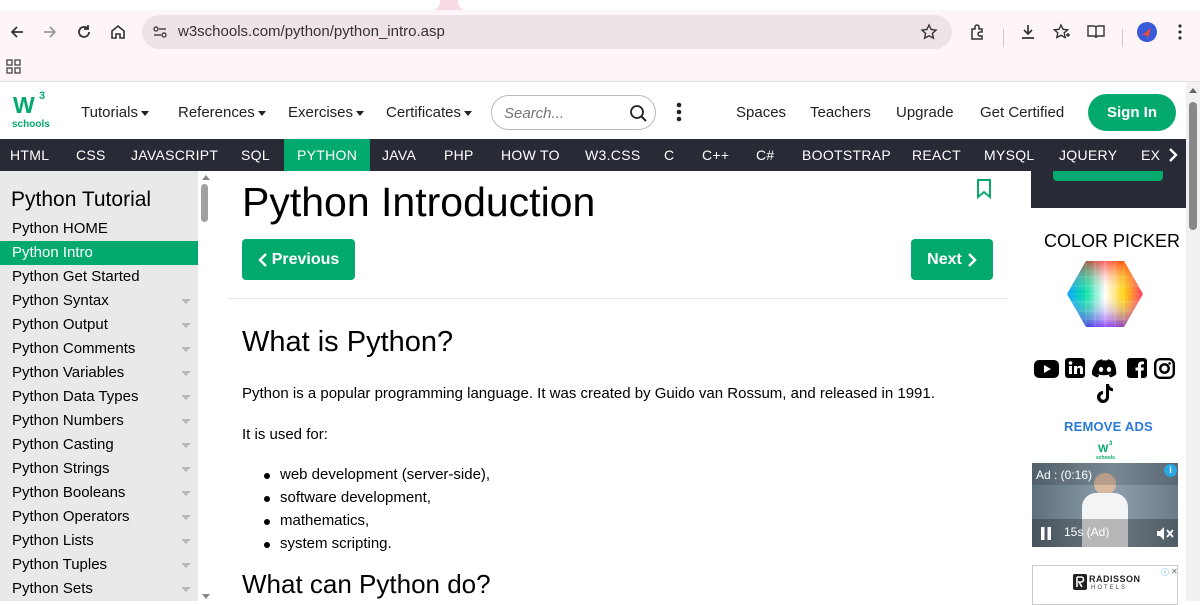 The height and width of the screenshot is (605, 1200). I want to click on ad-choices-icon: ⓘ, so click(1165, 572).